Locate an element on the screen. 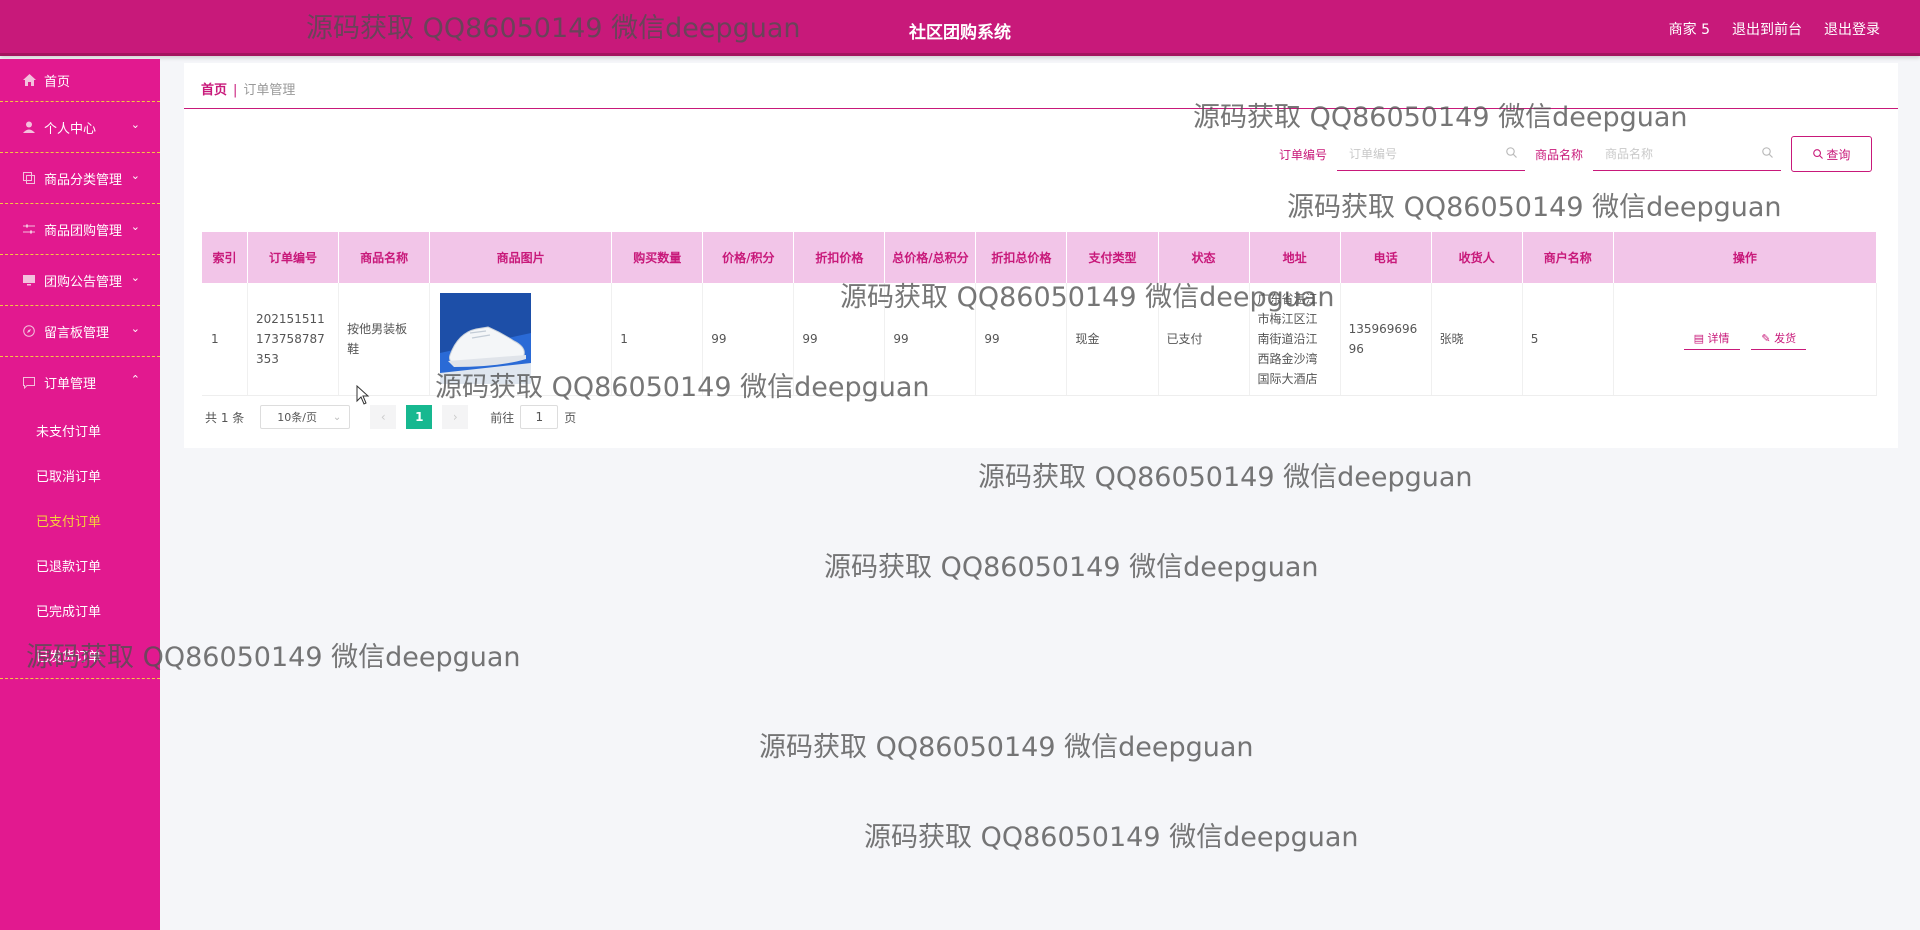 The image size is (1920, 930). cell-actions: ▤ 详情 ✎ 发货 is located at coordinates (1745, 339).